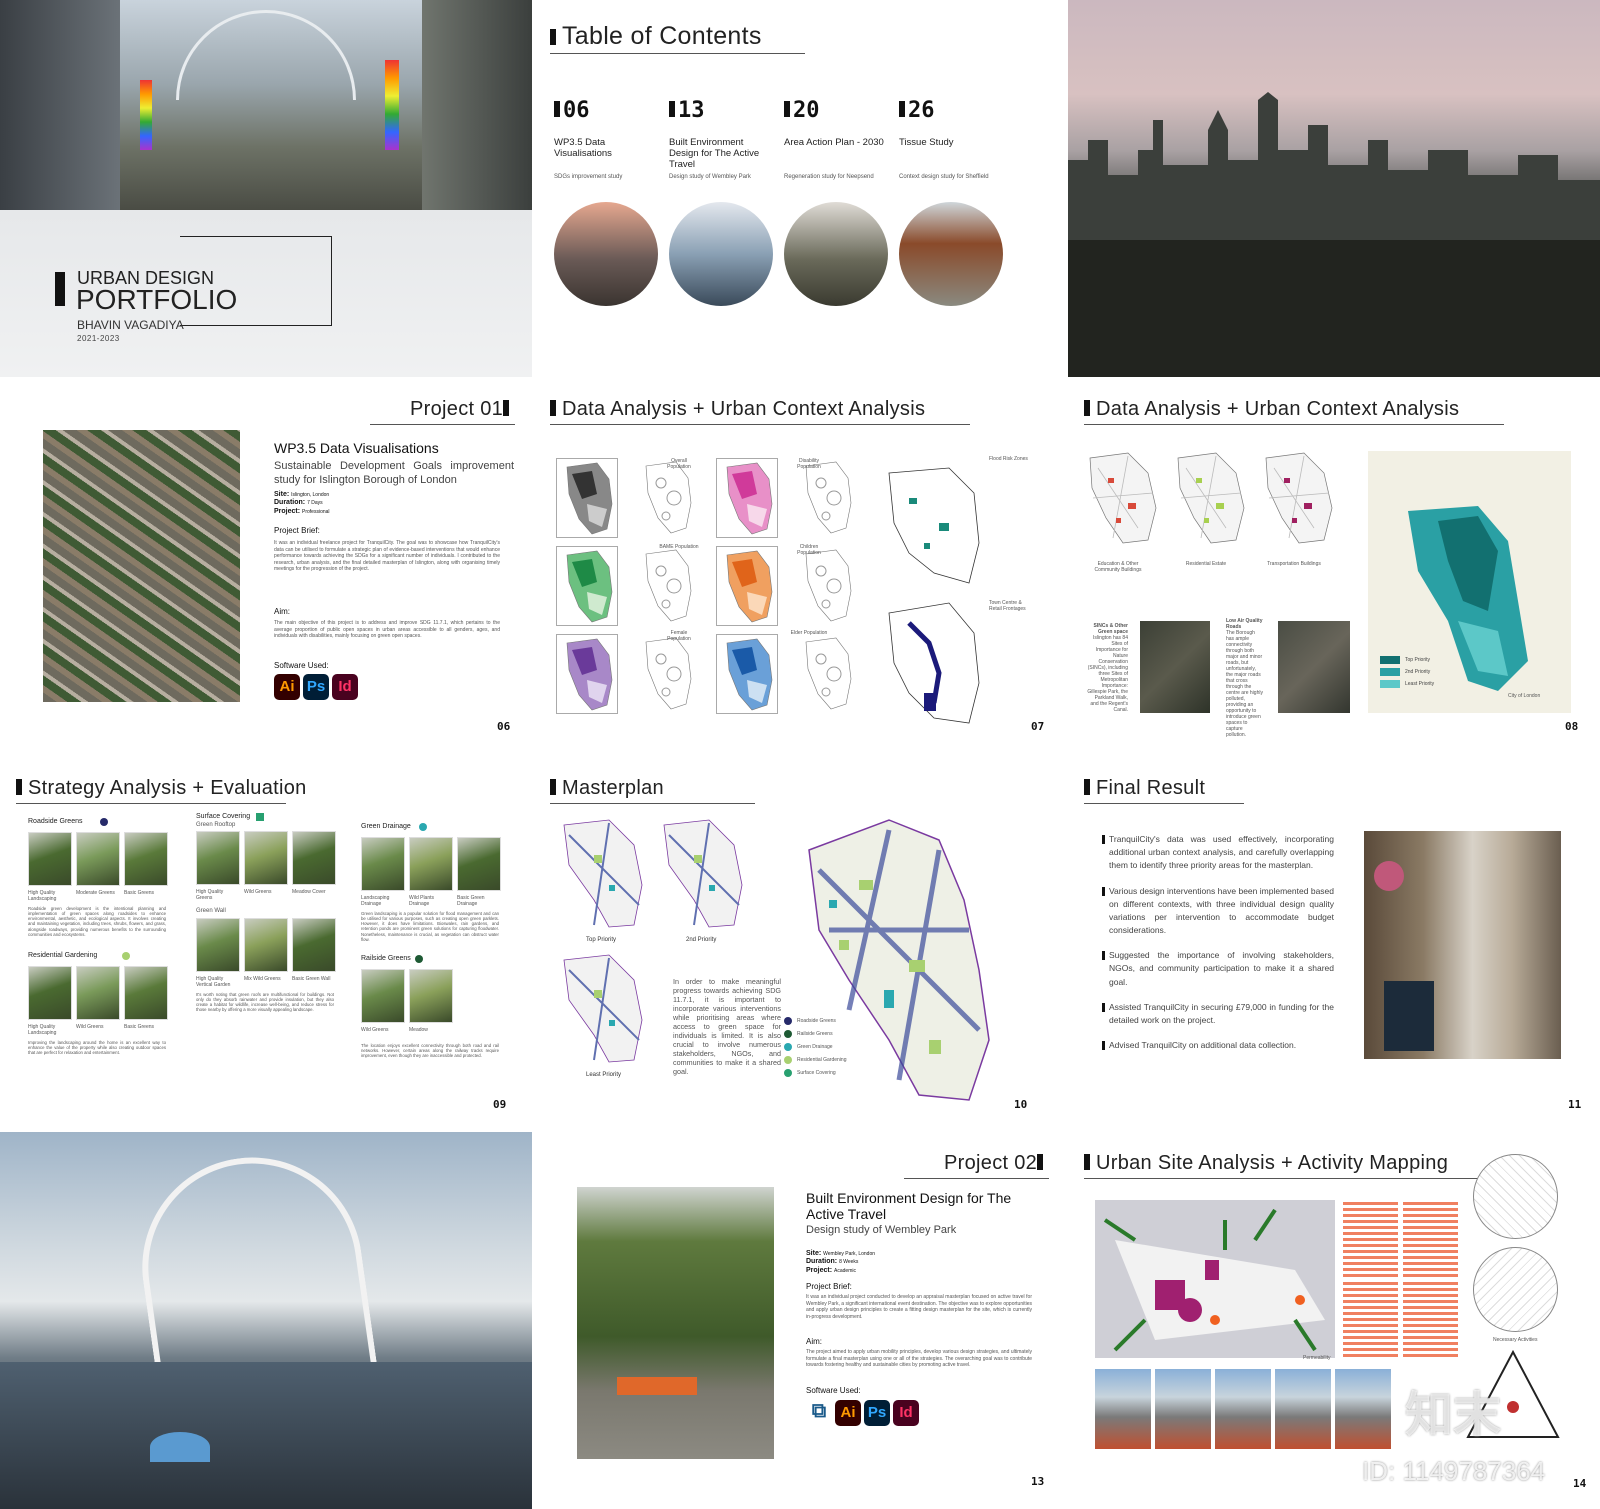 The height and width of the screenshot is (1509, 1600). Describe the element at coordinates (139, 1027) in the screenshot. I see `photo-caption: Basic Greens` at that location.